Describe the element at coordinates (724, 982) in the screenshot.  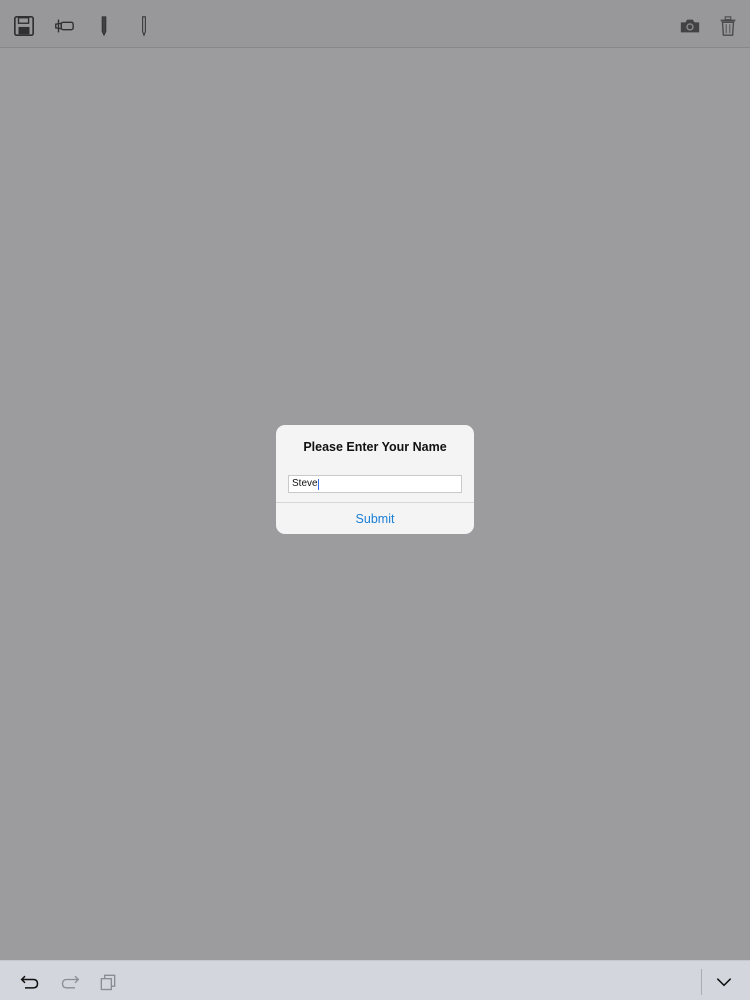
I see `dismiss-keyboard-icon` at that location.